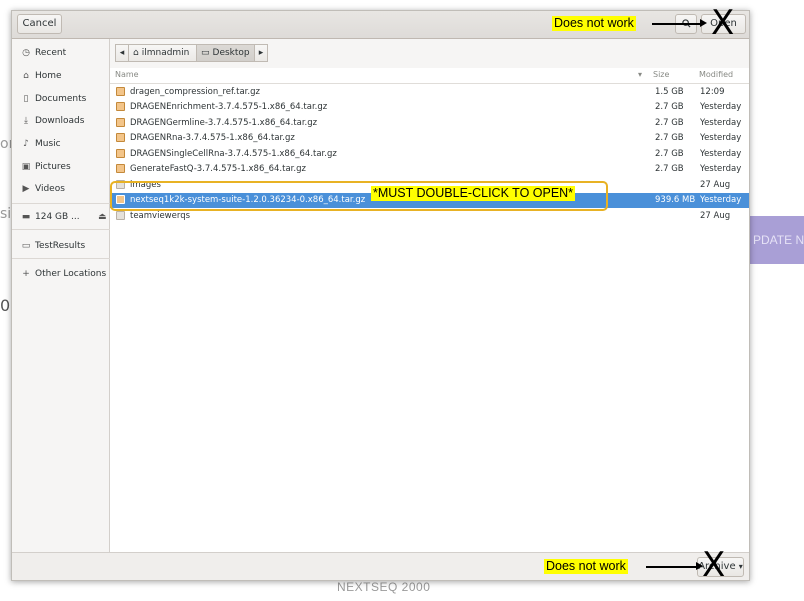  Describe the element at coordinates (160, 216) in the screenshot. I see `file-name: teamviewerqs` at that location.